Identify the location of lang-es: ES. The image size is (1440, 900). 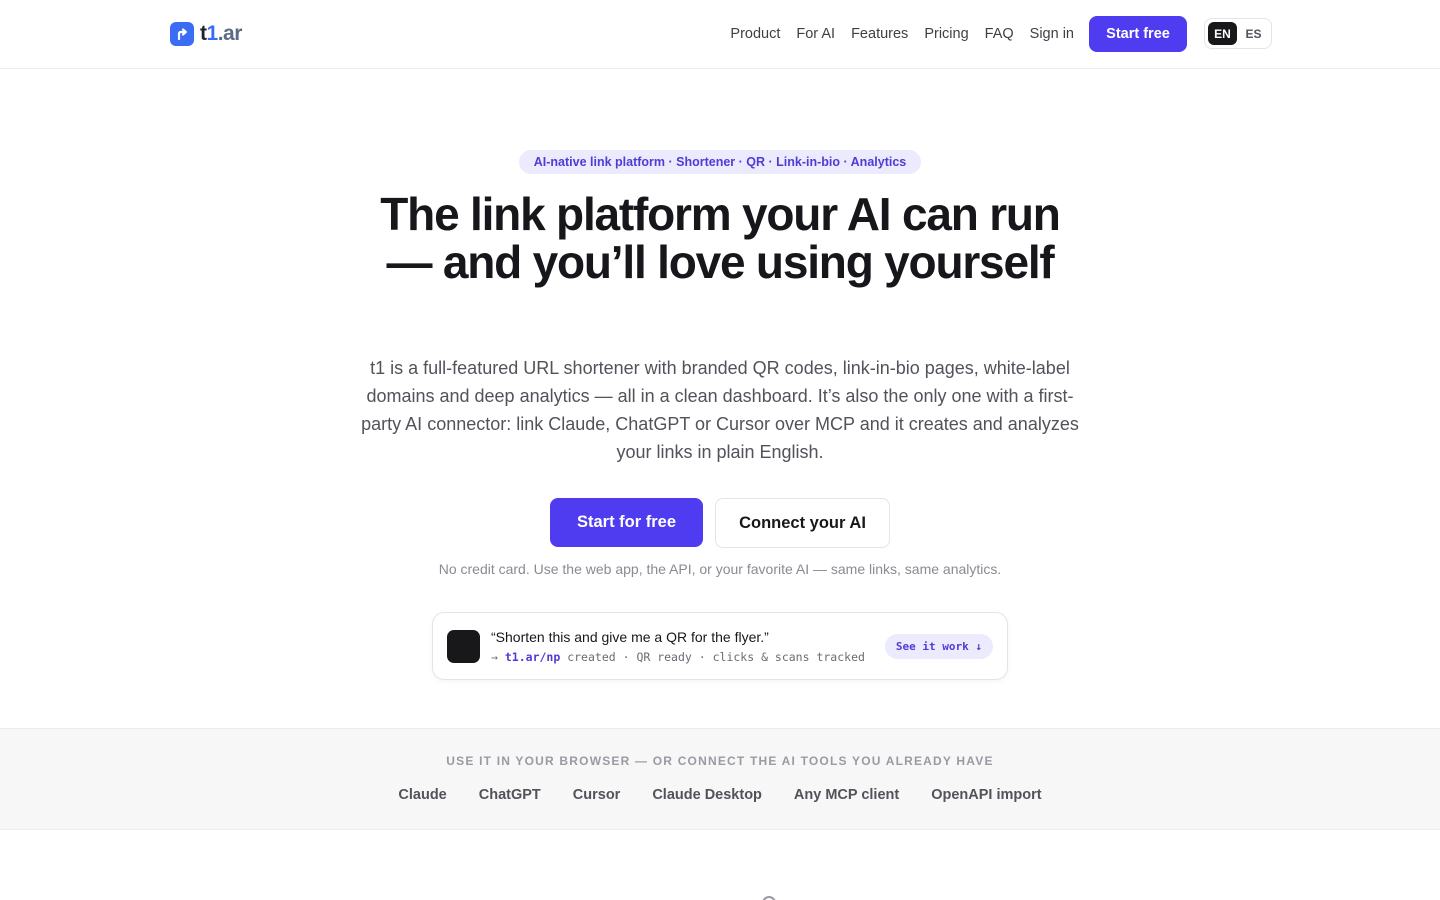
(1253, 33).